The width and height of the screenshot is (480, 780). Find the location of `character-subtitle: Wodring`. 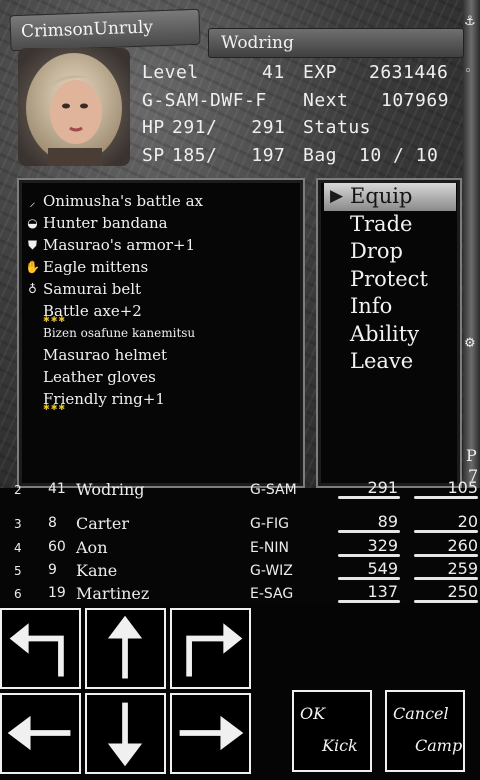

character-subtitle: Wodring is located at coordinates (336, 43).